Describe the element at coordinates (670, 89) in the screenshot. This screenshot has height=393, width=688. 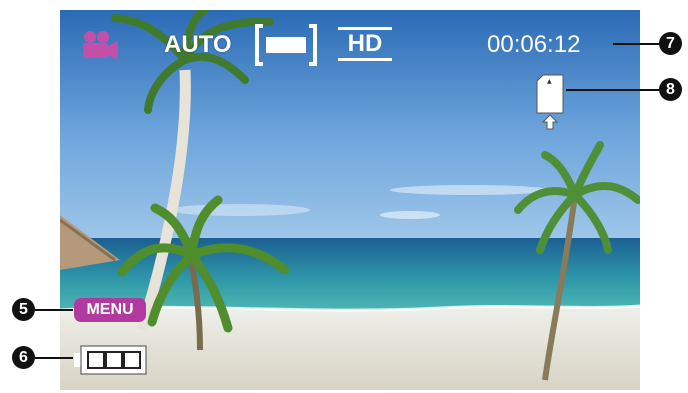
I see `callout-8: 8` at that location.